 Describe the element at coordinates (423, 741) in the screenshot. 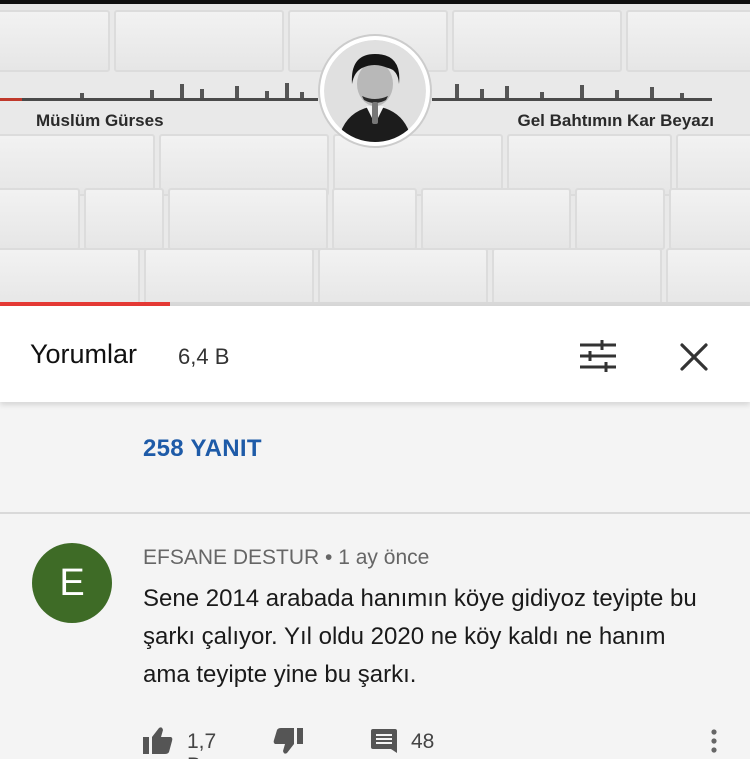

I see `reply-count: 48` at that location.